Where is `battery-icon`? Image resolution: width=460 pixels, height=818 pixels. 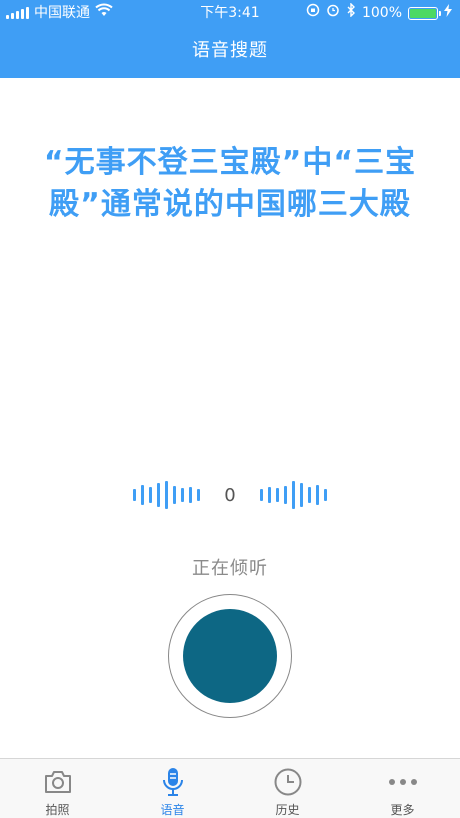
battery-icon is located at coordinates (424, 13).